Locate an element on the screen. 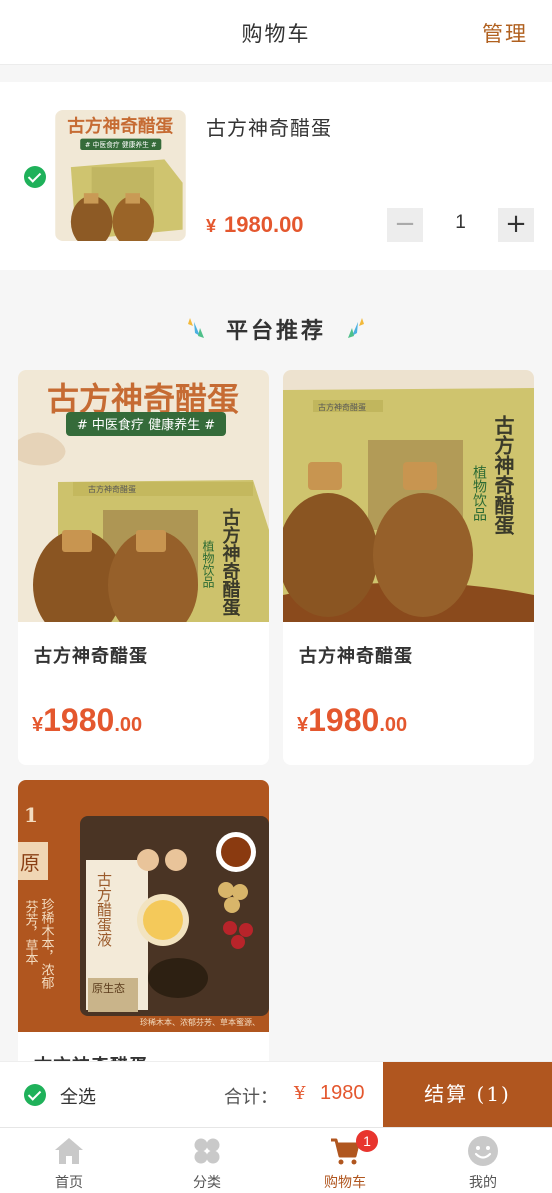 The width and height of the screenshot is (552, 1193). decrease-button: − is located at coordinates (405, 225).